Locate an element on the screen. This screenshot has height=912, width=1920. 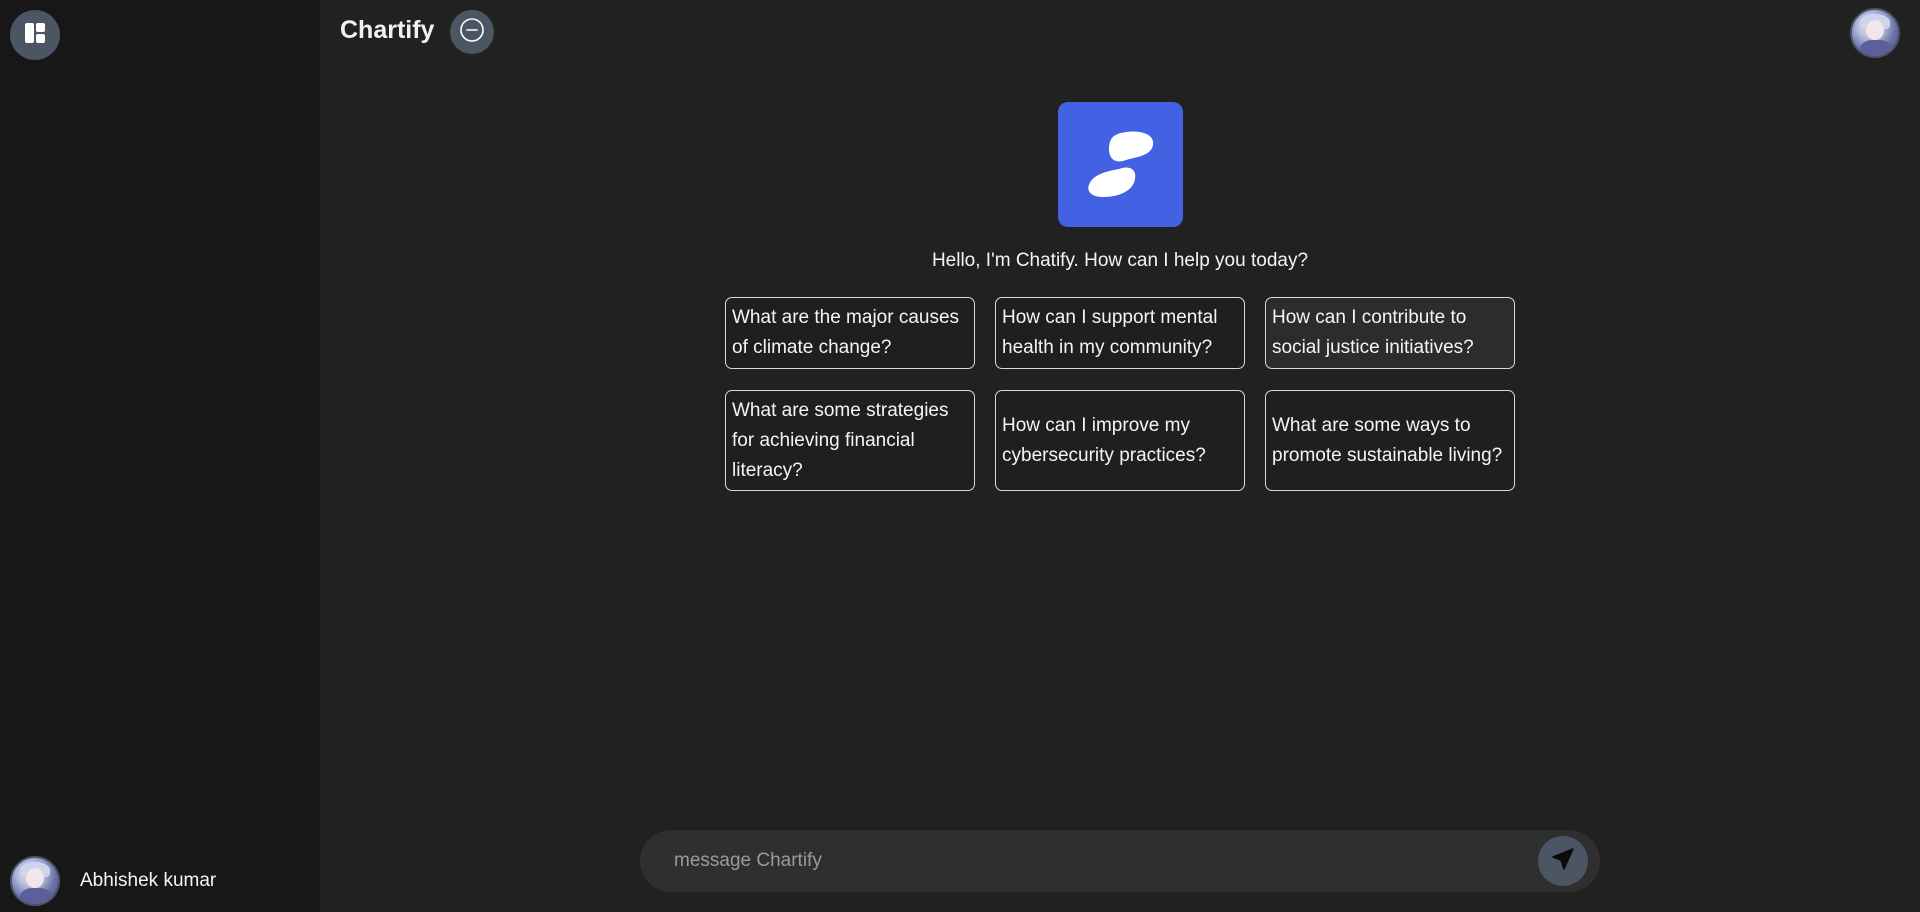
new-chat-button is located at coordinates (472, 32).